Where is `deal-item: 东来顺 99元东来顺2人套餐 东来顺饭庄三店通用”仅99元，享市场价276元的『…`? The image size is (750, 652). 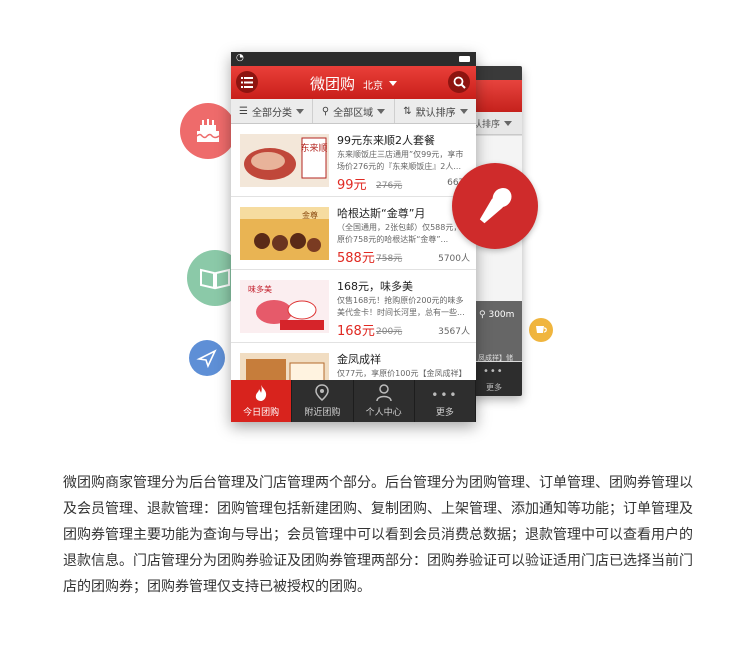
deal-item: 东来顺 99元东来顺2人套餐 东来顺饭庄三店通用”仅99元，享市场价276元的『… is located at coordinates (353, 160).